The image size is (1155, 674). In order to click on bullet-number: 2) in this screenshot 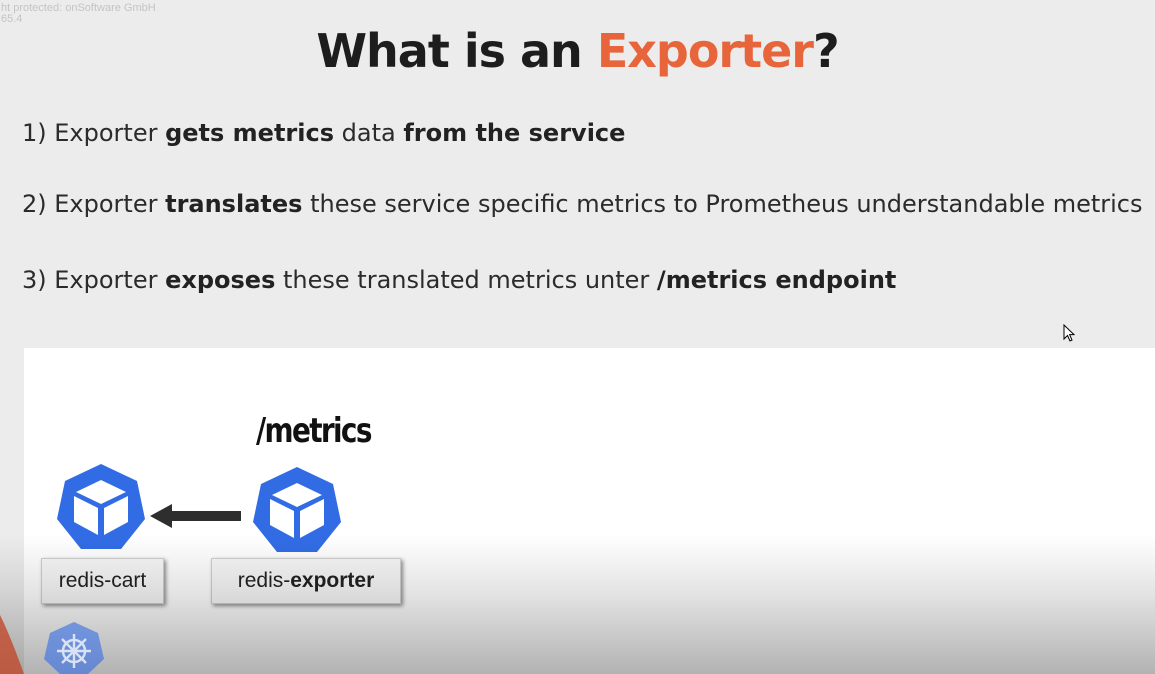, I will do `click(38, 204)`.